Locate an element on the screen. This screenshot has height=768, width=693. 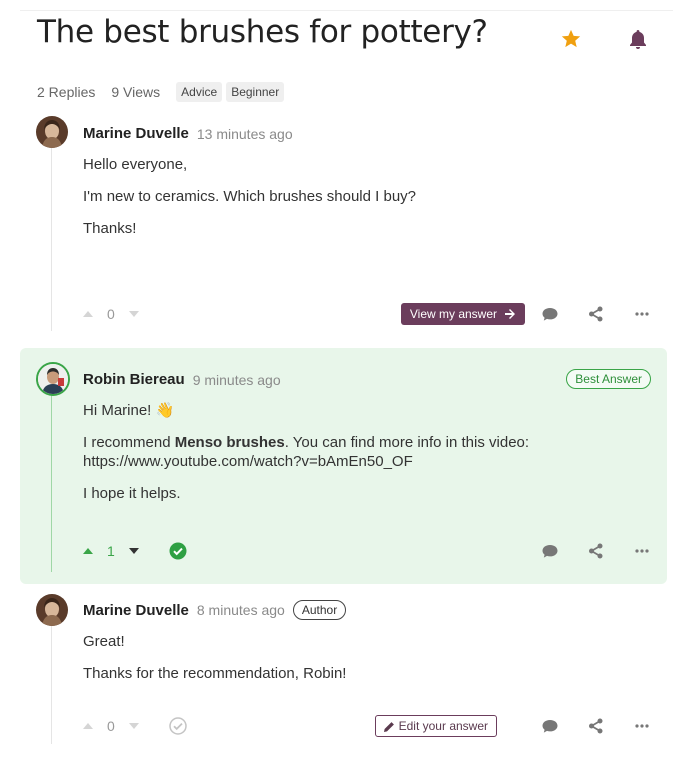
post-meta: Marine Duvelle 8 minutes ago Author is located at coordinates (215, 610).